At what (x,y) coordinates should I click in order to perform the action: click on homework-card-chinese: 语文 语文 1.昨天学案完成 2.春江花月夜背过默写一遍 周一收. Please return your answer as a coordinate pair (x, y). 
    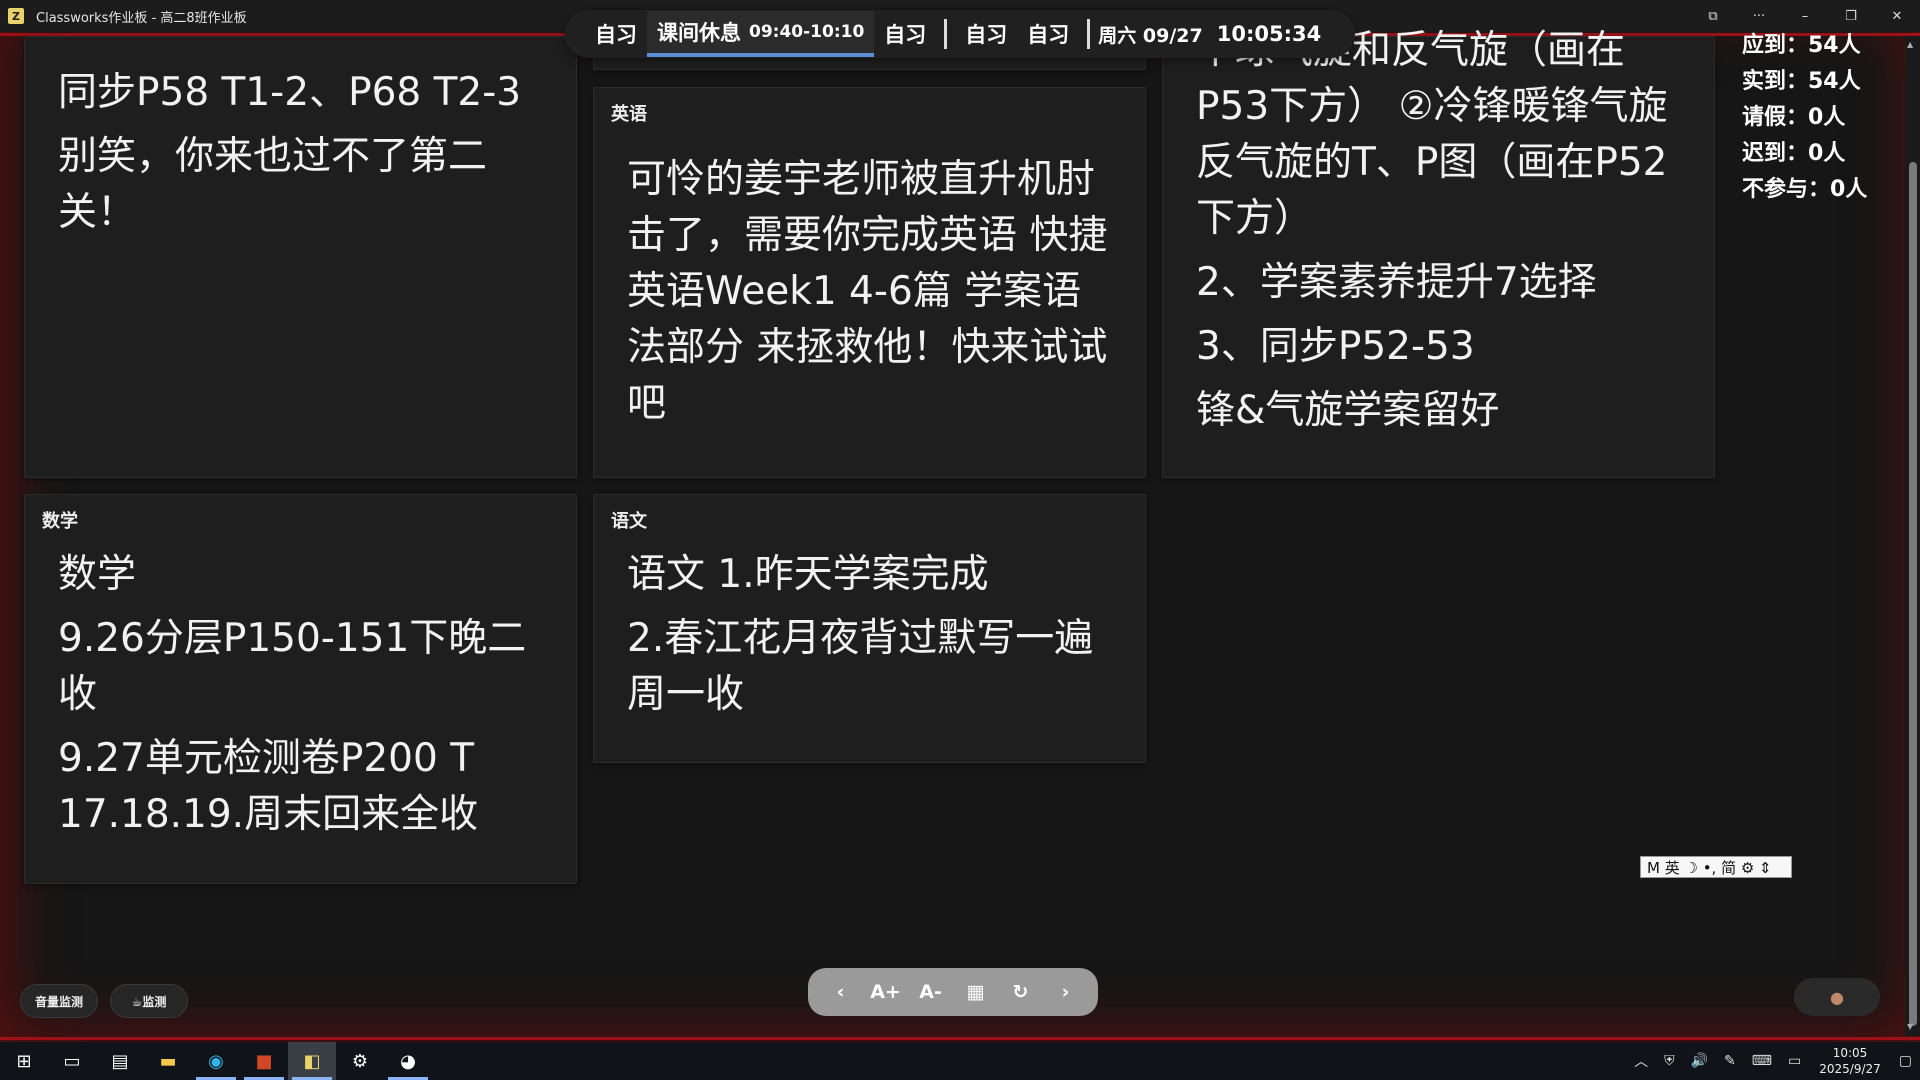
    Looking at the image, I should click on (869, 628).